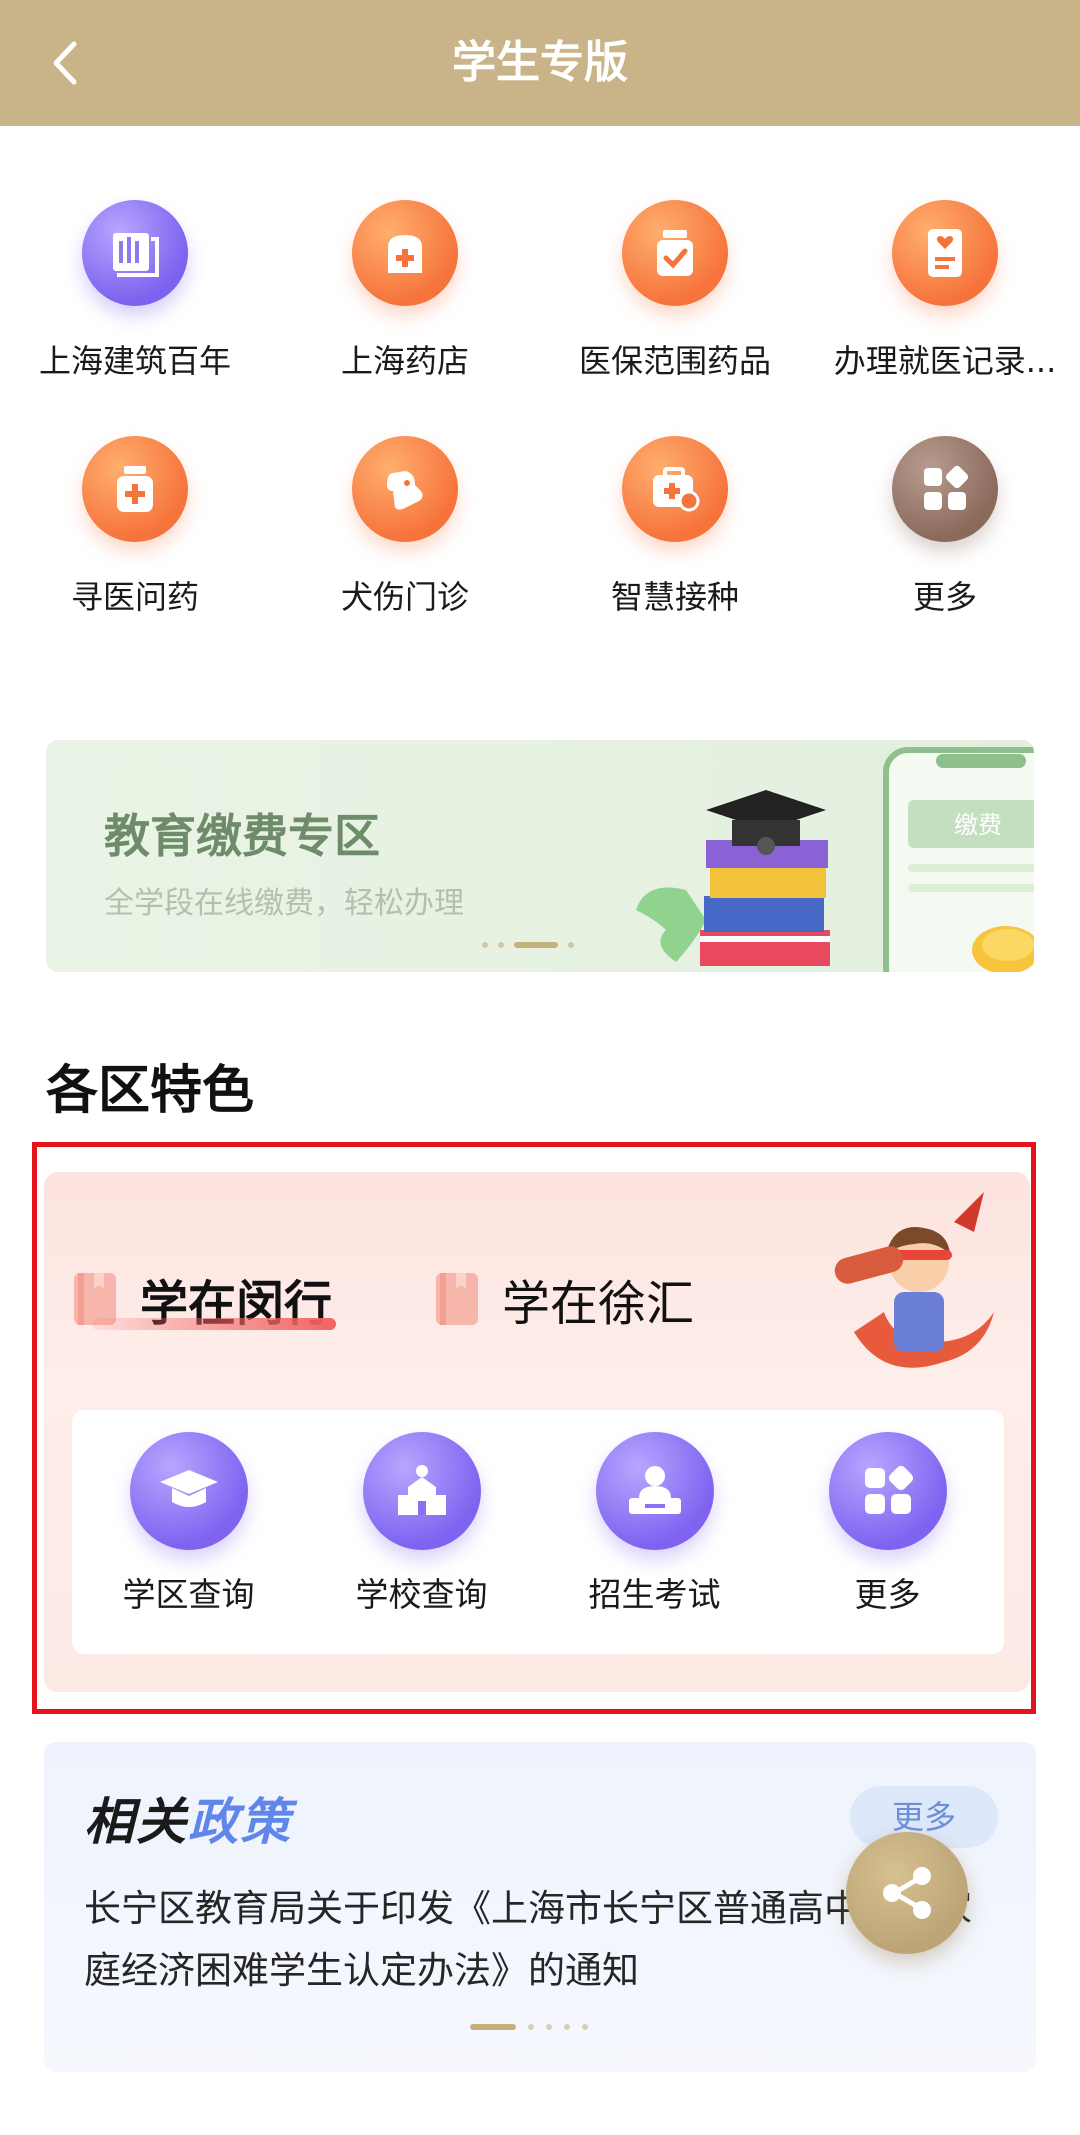  What do you see at coordinates (674, 361) in the screenshot?
I see `service-label: 医保范围药品` at bounding box center [674, 361].